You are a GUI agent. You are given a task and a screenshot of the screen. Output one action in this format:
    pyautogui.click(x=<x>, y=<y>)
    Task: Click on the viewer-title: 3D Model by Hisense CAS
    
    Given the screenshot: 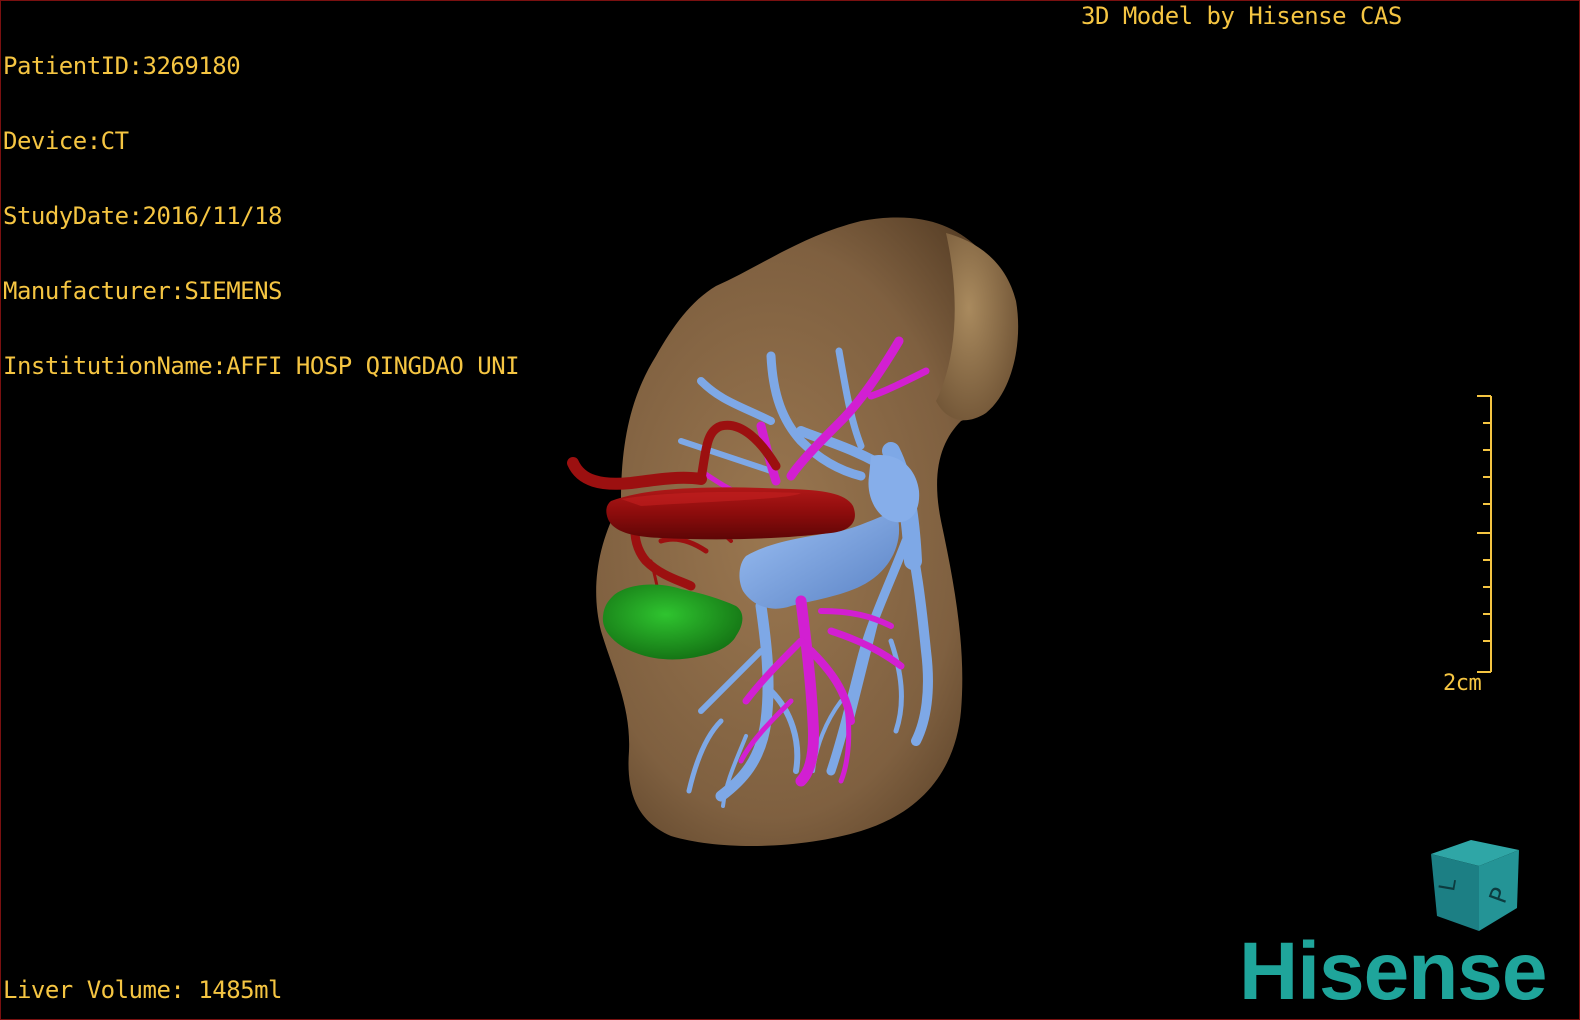 What is the action you would take?
    pyautogui.click(x=1241, y=16)
    